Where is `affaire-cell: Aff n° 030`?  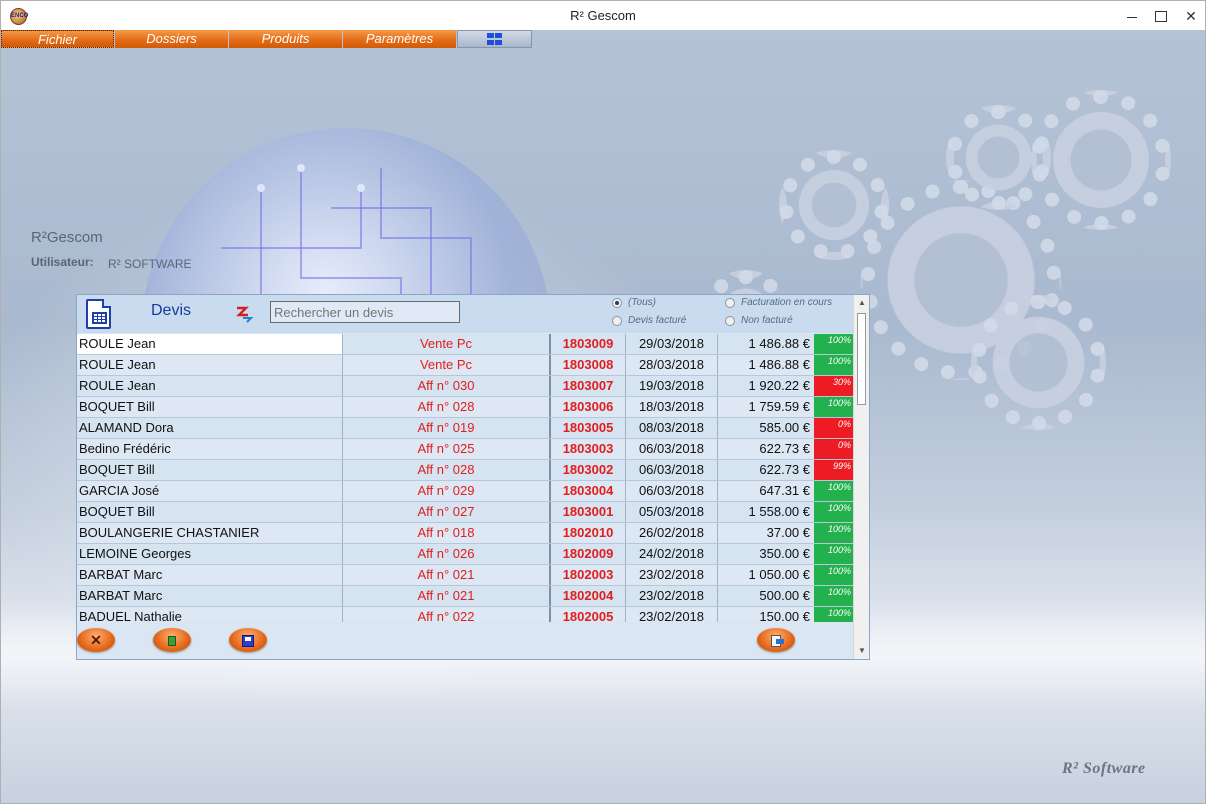 affaire-cell: Aff n° 030 is located at coordinates (445, 386).